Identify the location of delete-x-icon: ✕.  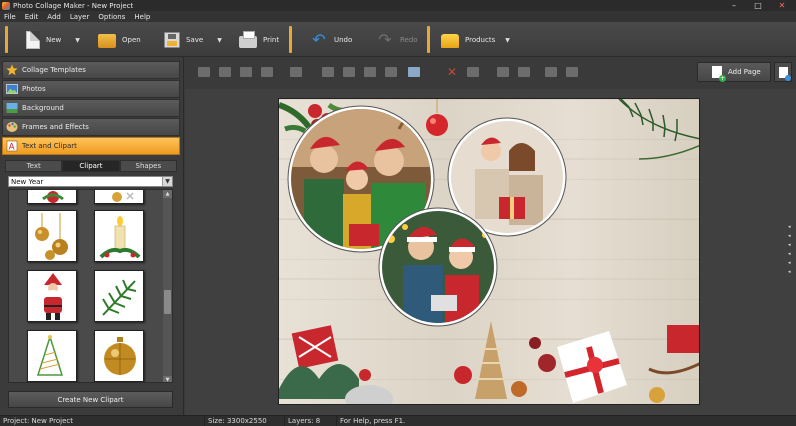
(452, 72).